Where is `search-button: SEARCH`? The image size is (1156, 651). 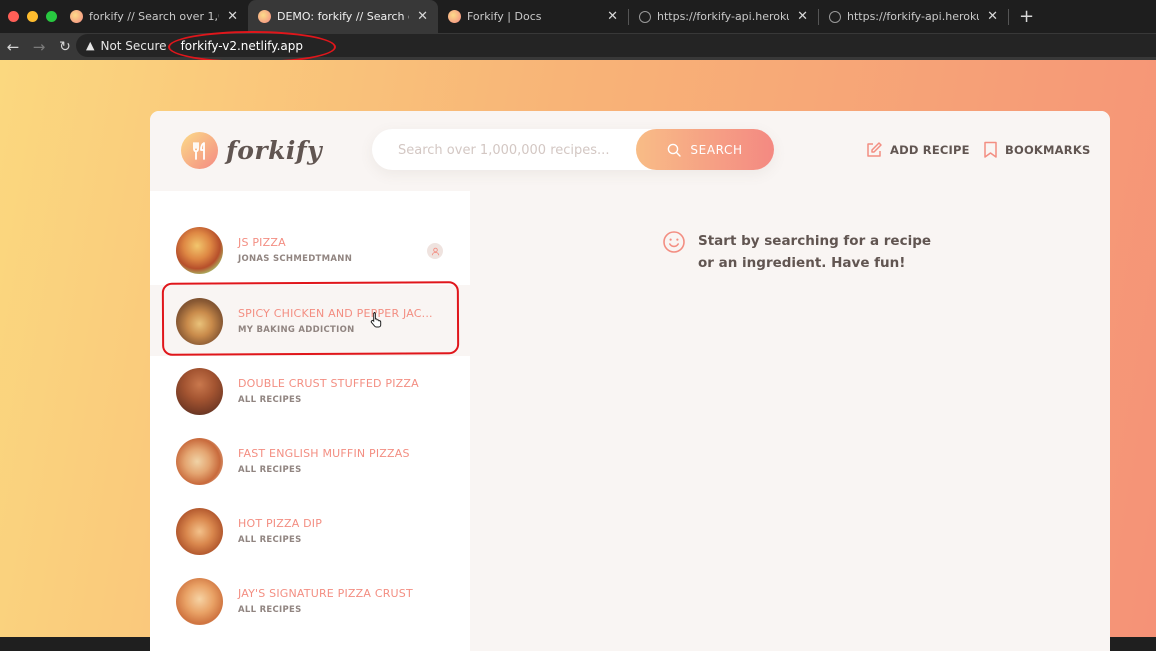 search-button: SEARCH is located at coordinates (705, 149).